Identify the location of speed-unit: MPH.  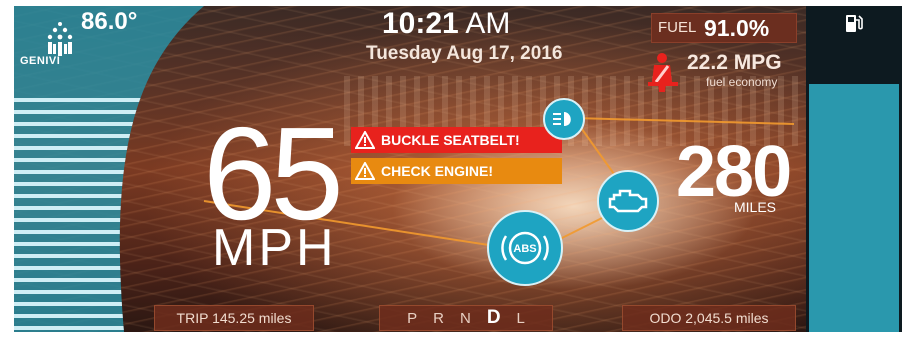
(274, 248).